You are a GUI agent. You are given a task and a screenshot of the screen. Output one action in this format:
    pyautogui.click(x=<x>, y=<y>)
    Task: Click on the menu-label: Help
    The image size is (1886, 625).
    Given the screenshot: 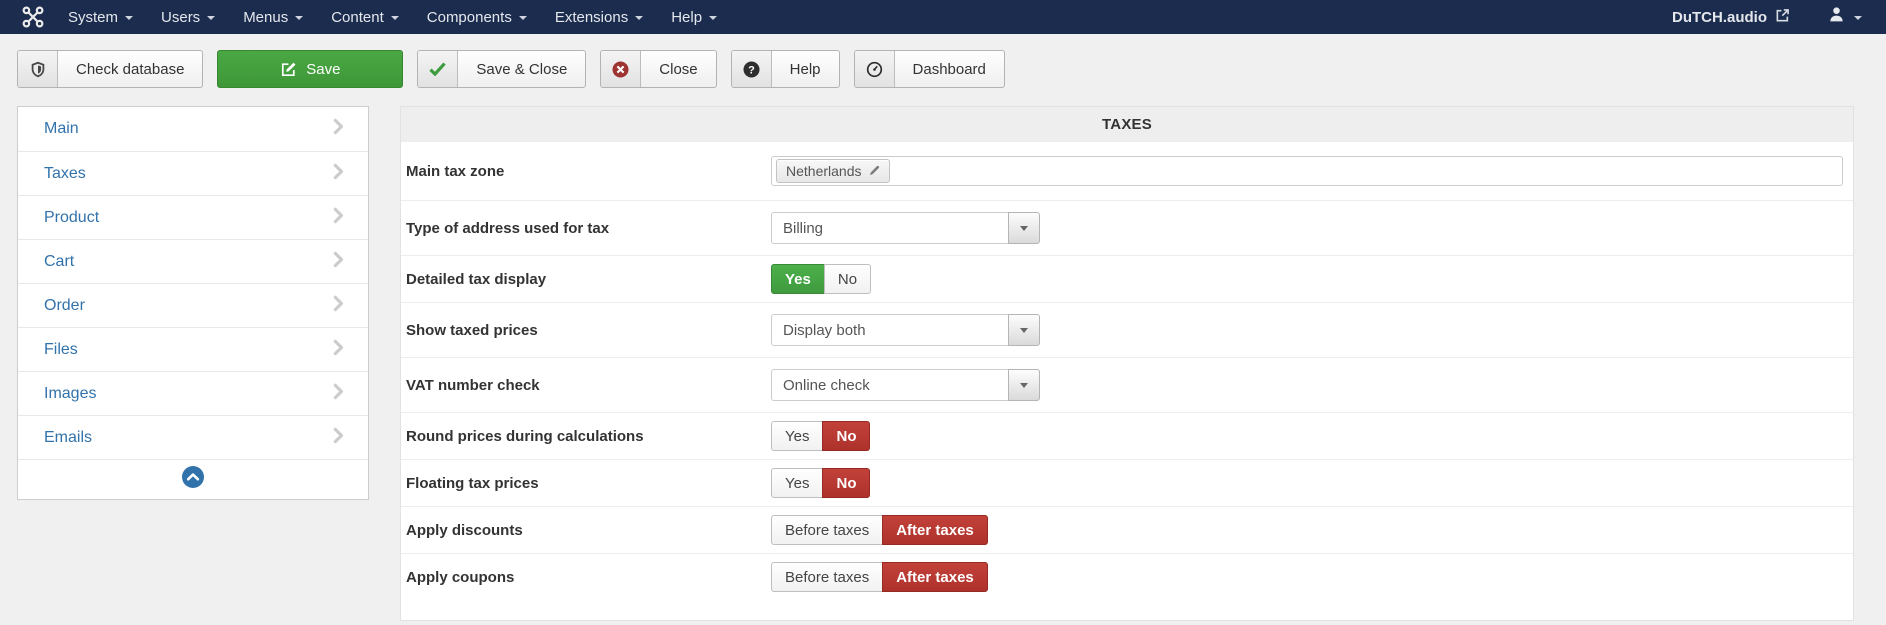 What is the action you would take?
    pyautogui.click(x=687, y=17)
    